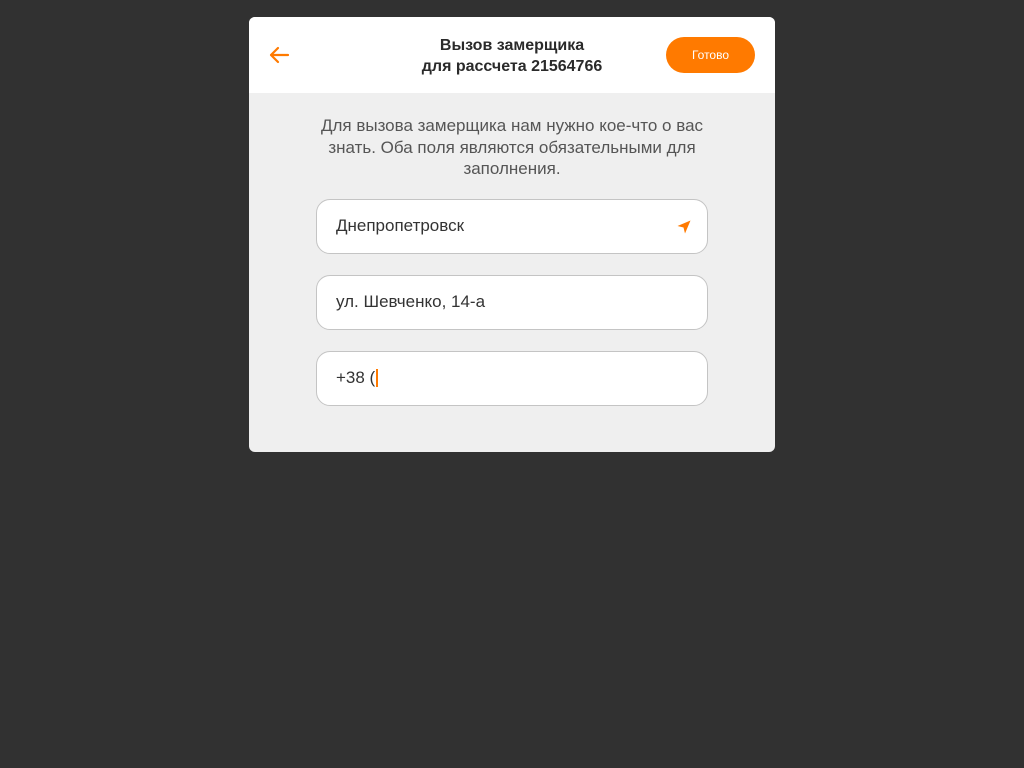  I want to click on dialog-title-line1: Вызов замерщика, so click(512, 45).